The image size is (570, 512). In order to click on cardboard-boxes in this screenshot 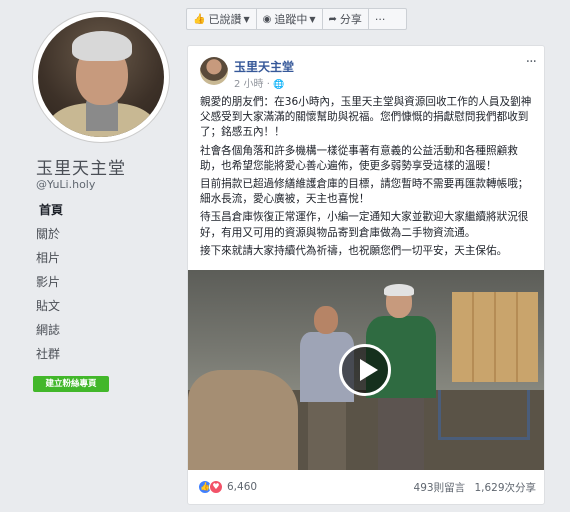, I will do `click(495, 337)`.